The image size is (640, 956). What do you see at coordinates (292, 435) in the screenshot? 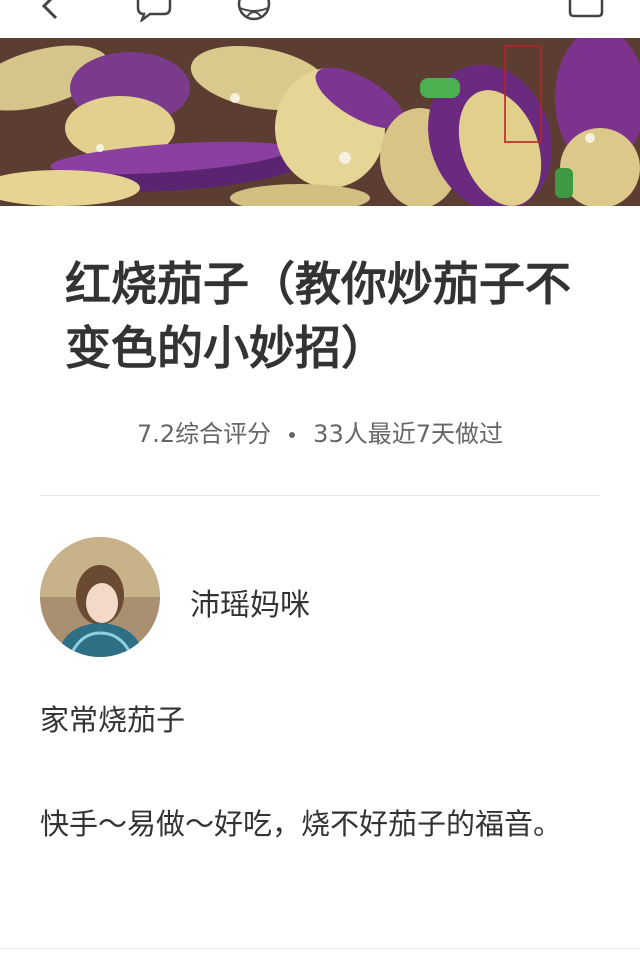
I see `separator-dot` at bounding box center [292, 435].